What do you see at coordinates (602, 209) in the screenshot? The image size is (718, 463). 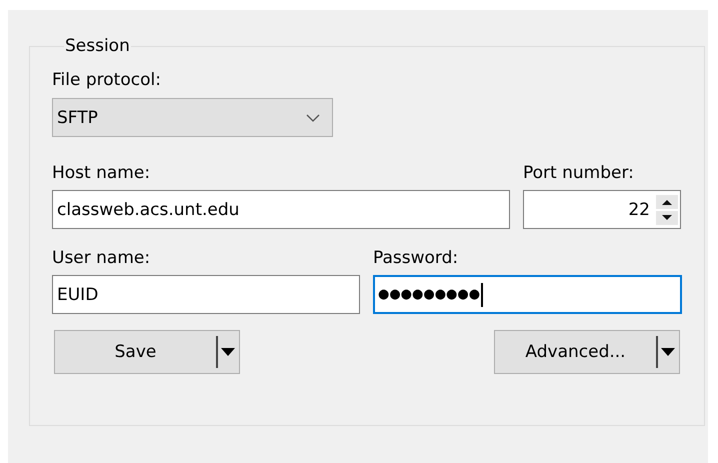 I see `port-field: 22` at bounding box center [602, 209].